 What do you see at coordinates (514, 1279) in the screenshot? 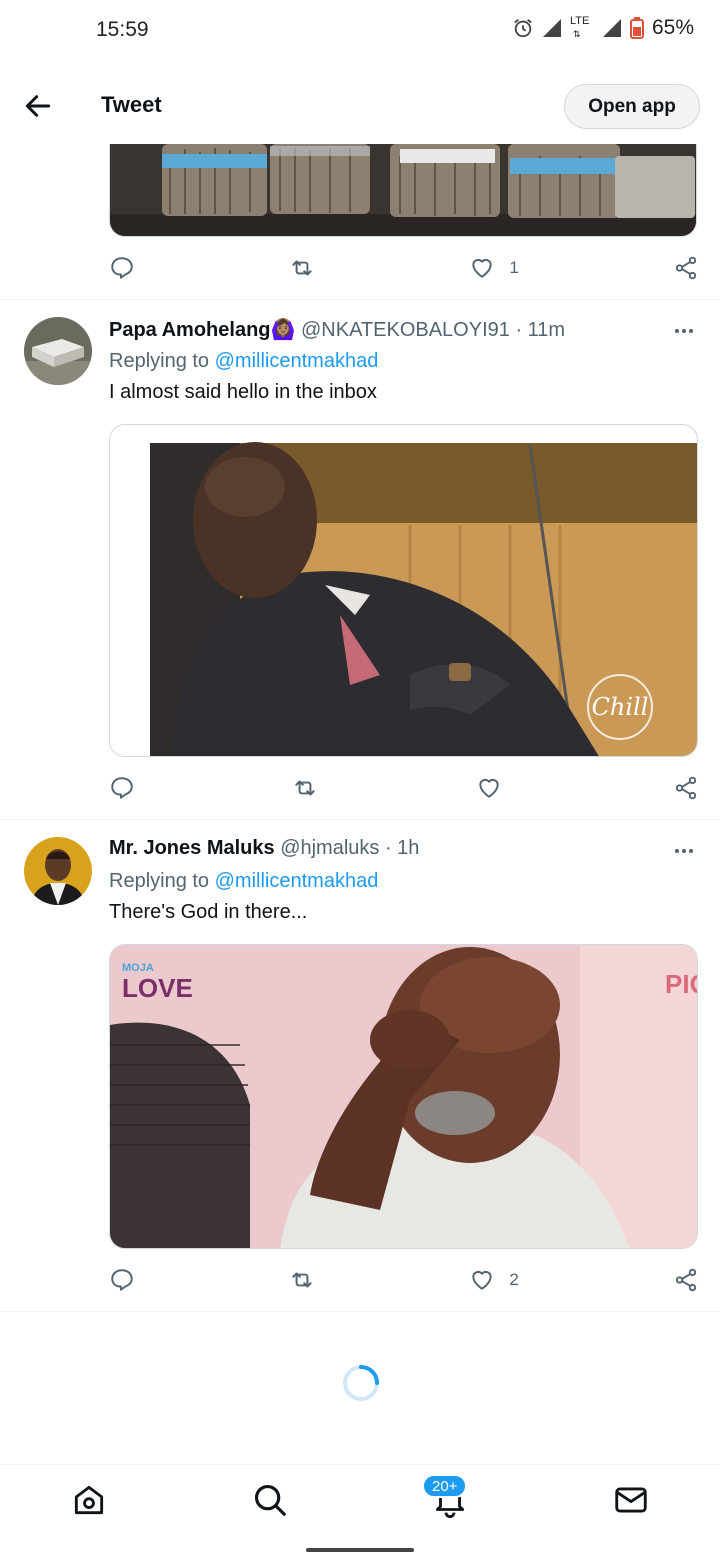
I see `like-count: 2` at bounding box center [514, 1279].